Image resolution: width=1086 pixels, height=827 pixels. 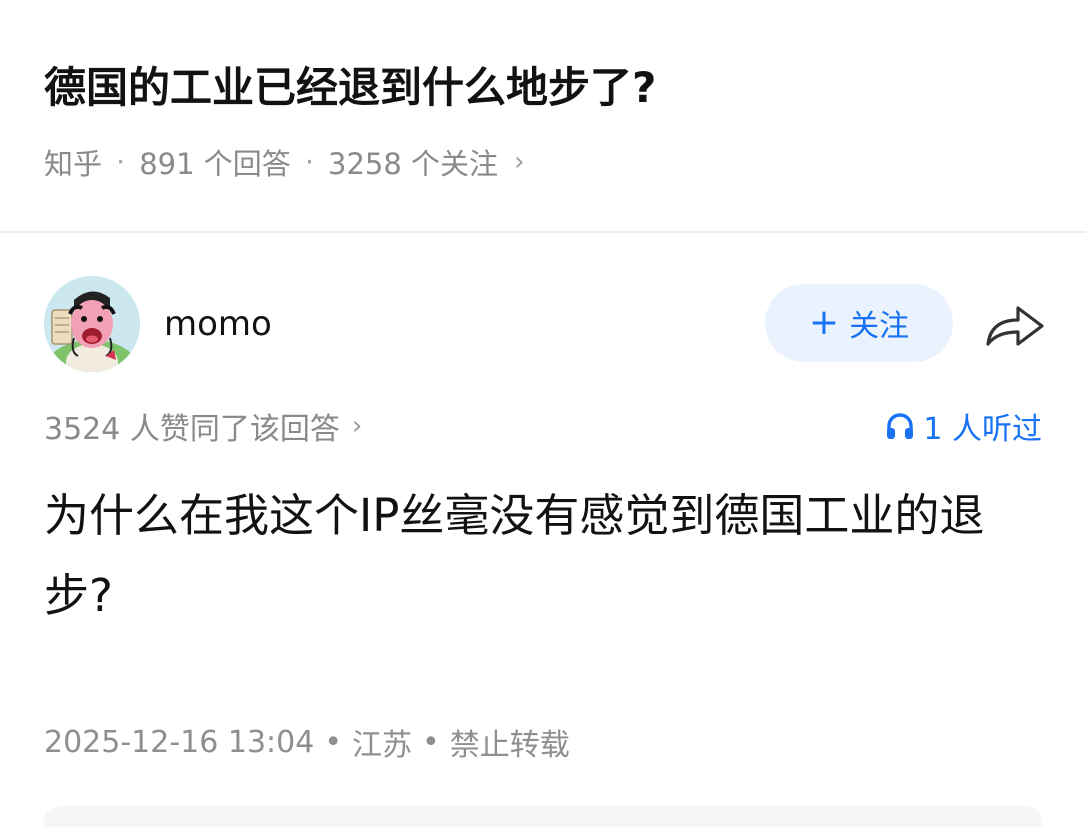 What do you see at coordinates (514, 555) in the screenshot?
I see `answer-content: 为什么在我这个IP丝毫没有感觉到德国工业的退步?` at bounding box center [514, 555].